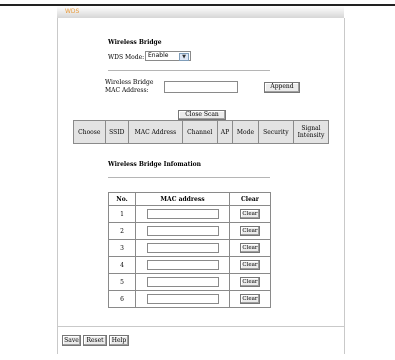 The image size is (395, 360). What do you see at coordinates (250, 199) in the screenshot?
I see `col-clear: Clear` at bounding box center [250, 199].